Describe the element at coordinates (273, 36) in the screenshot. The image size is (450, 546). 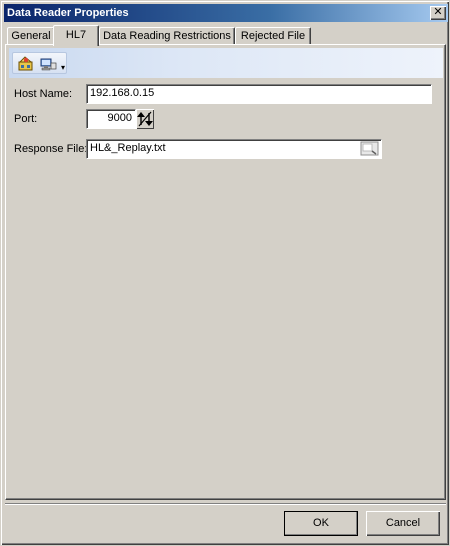
I see `tab-rejected-file: Rejected File` at that location.